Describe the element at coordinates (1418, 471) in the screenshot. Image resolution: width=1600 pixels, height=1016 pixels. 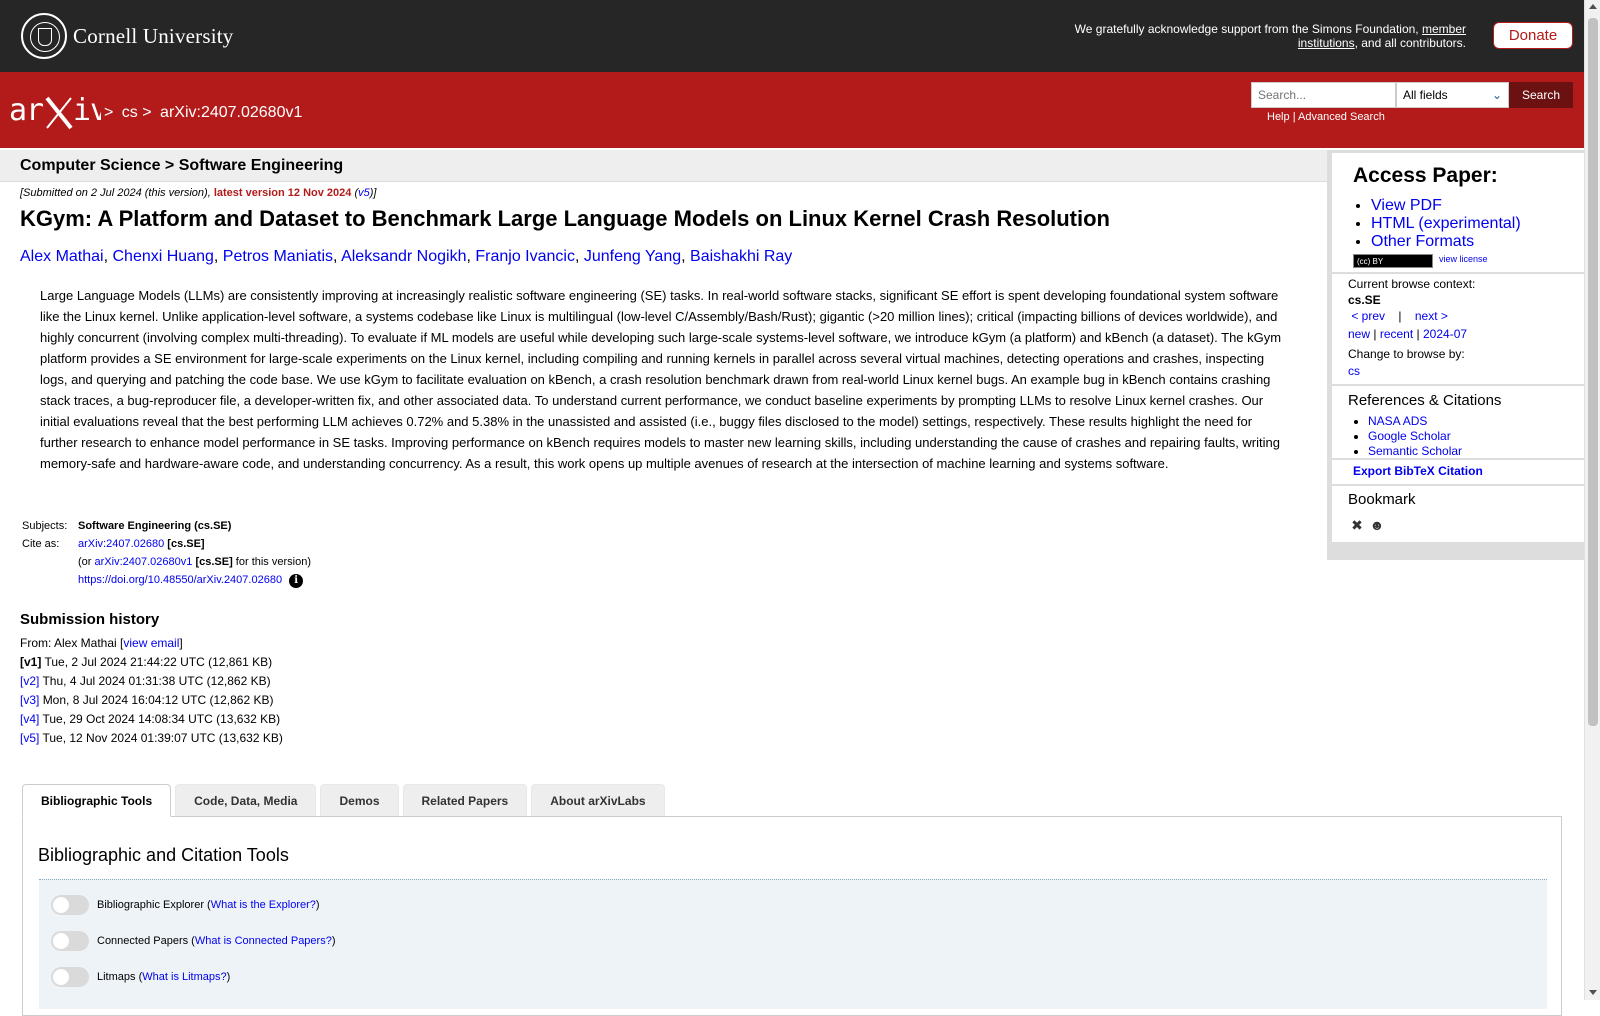
I see `export-bibtex-link: Export BibTeX Citation` at that location.